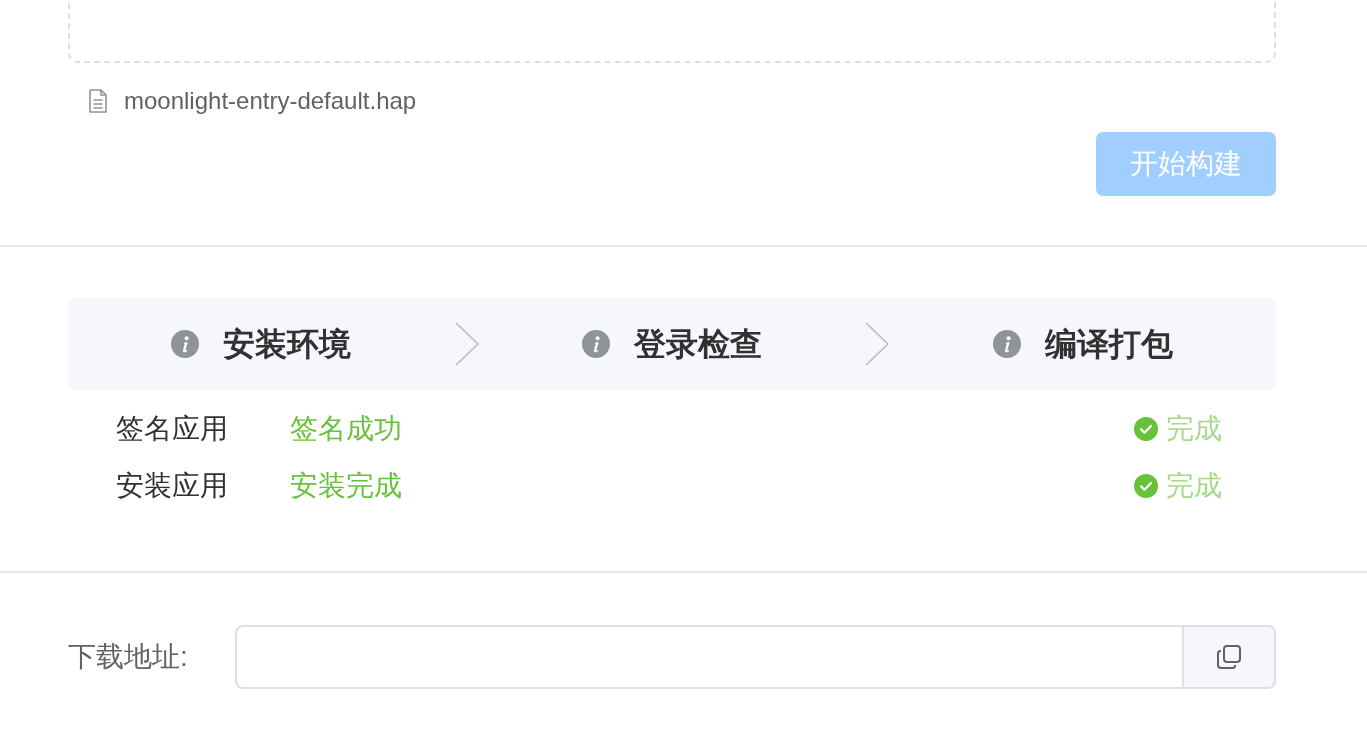 The width and height of the screenshot is (1367, 753). Describe the element at coordinates (98, 101) in the screenshot. I see `document-icon` at that location.